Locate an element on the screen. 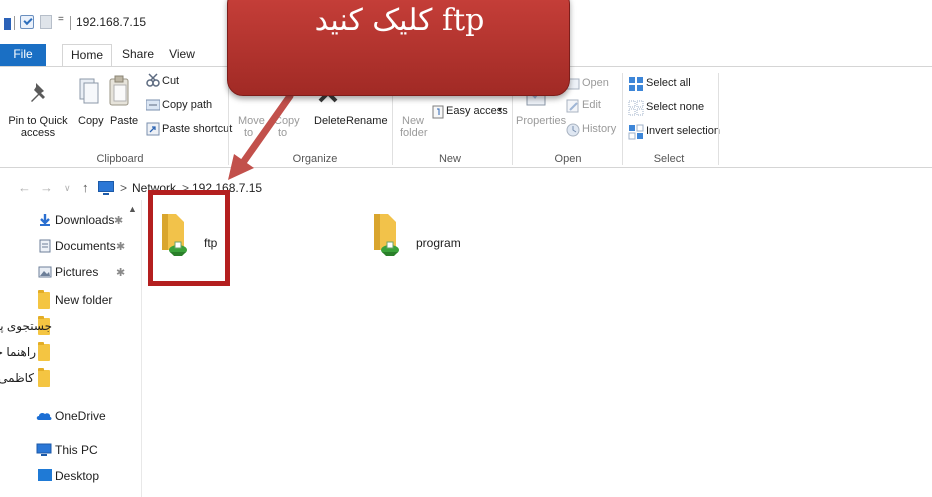 Image resolution: width=932 pixels, height=497 pixels. nav-item-downloads: Downloads ✱ is located at coordinates (71, 221).